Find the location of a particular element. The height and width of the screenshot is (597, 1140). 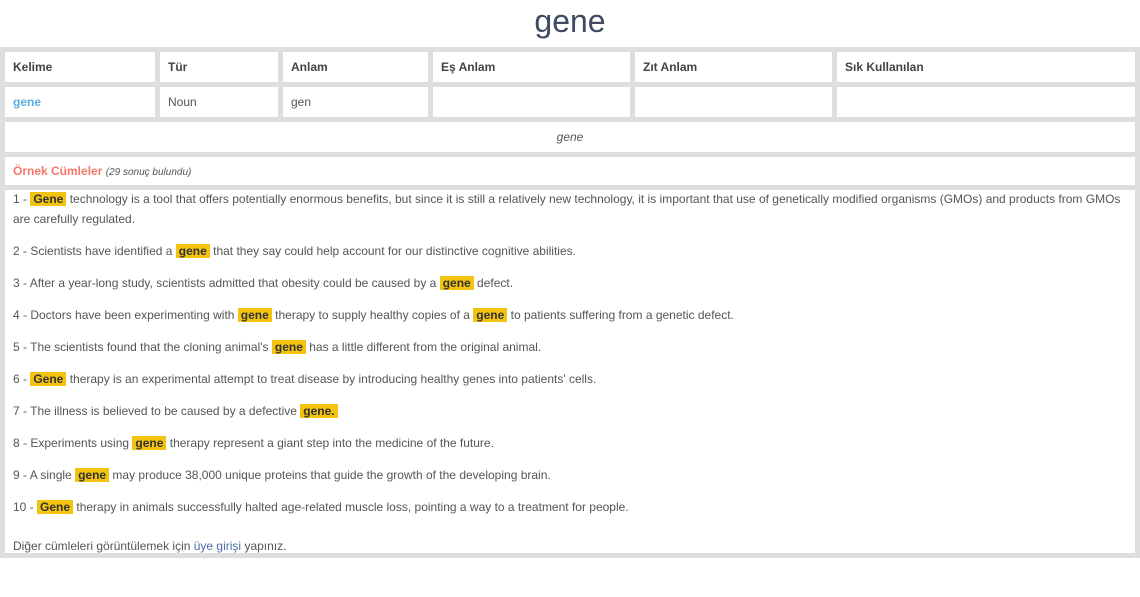

sentence-number: 3 - is located at coordinates (21, 282).